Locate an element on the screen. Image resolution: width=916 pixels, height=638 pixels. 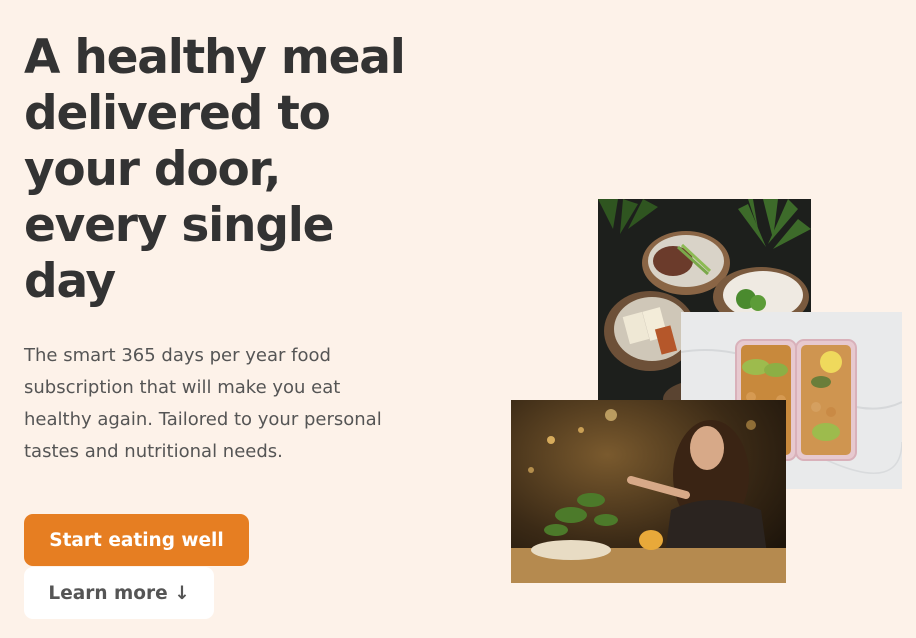
hero-title-line: your door, is located at coordinates (152, 169).